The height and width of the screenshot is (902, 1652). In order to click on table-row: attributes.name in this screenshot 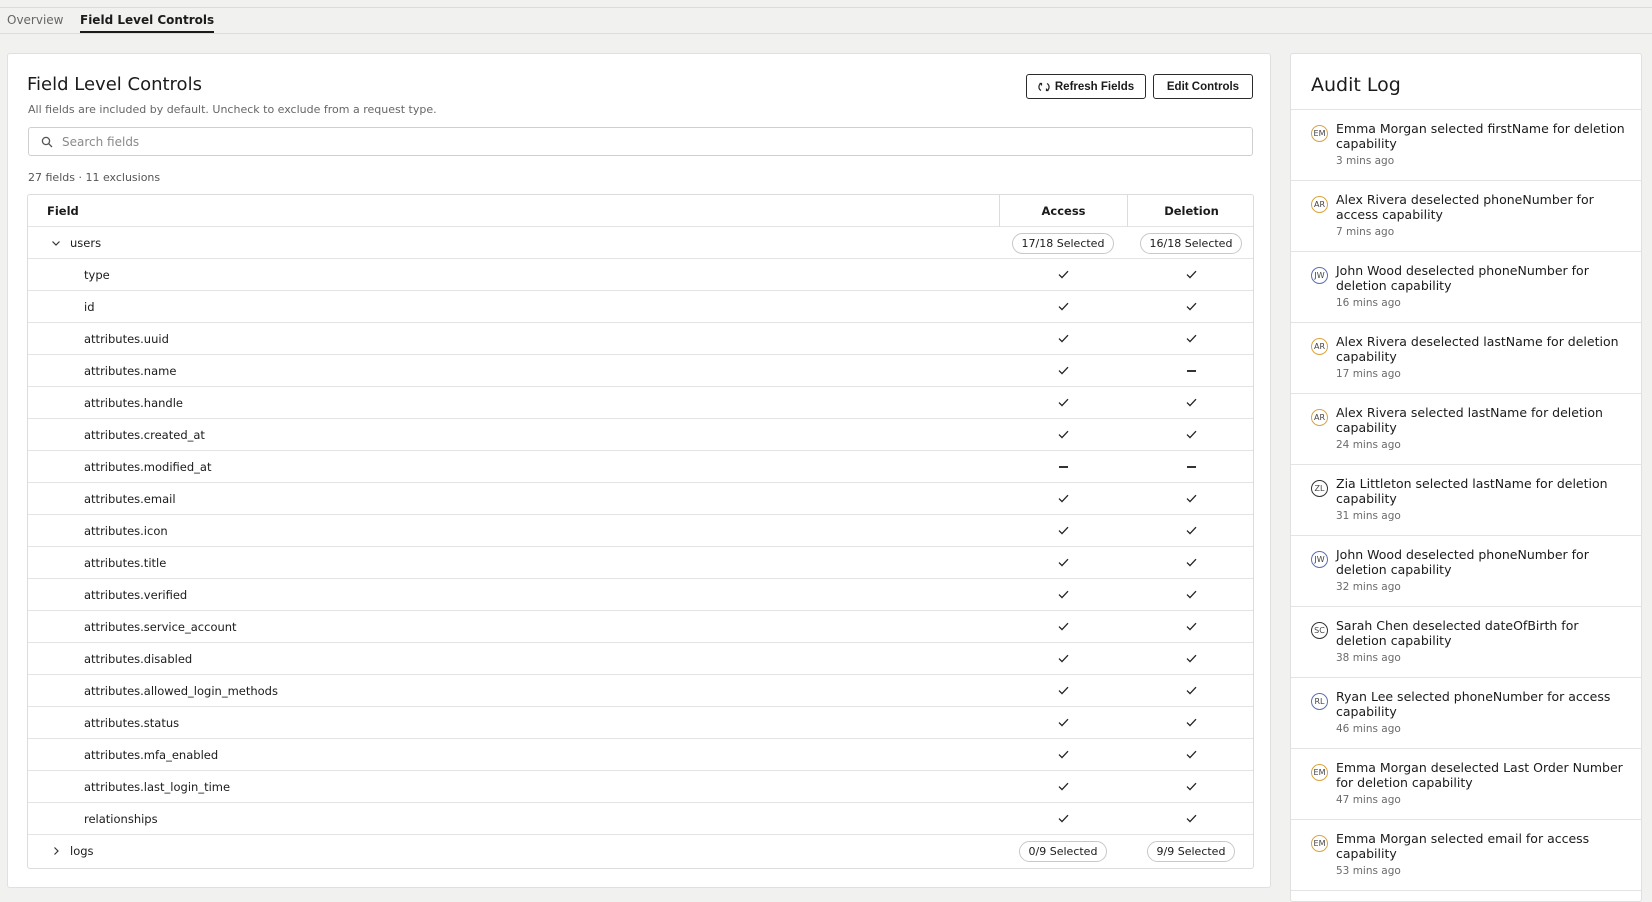, I will do `click(640, 371)`.